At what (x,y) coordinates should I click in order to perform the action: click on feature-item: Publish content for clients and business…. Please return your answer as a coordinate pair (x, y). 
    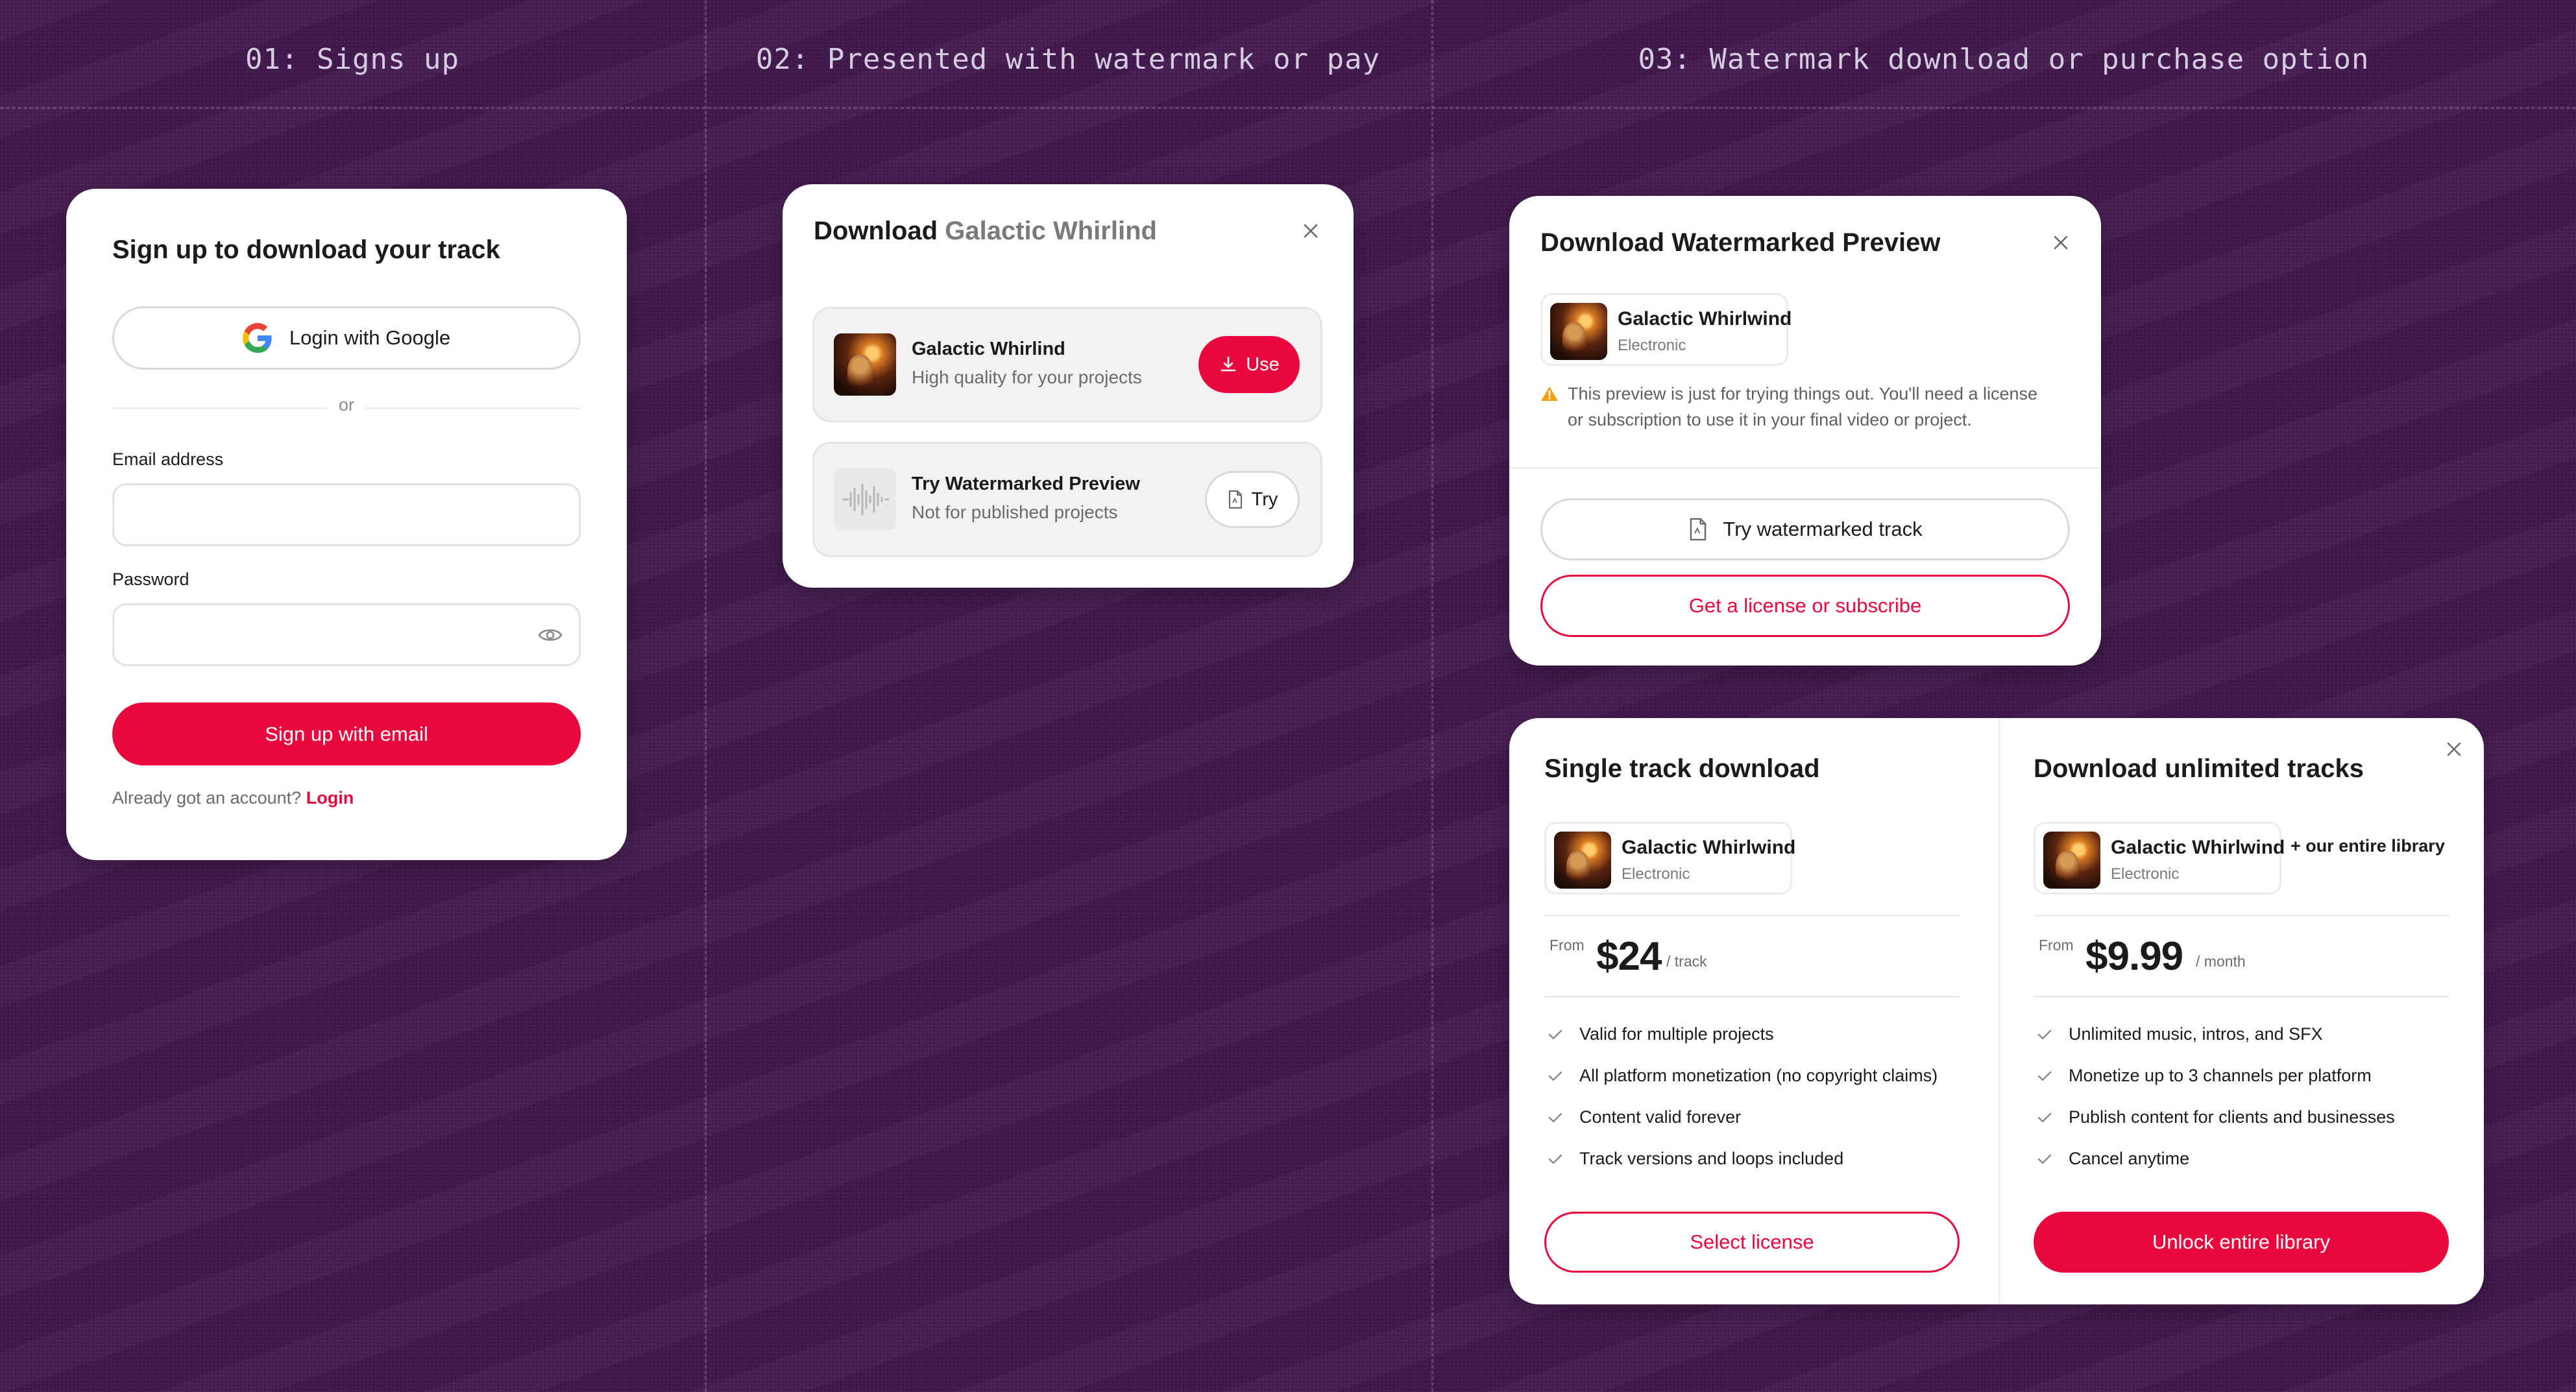
    Looking at the image, I should click on (2215, 1117).